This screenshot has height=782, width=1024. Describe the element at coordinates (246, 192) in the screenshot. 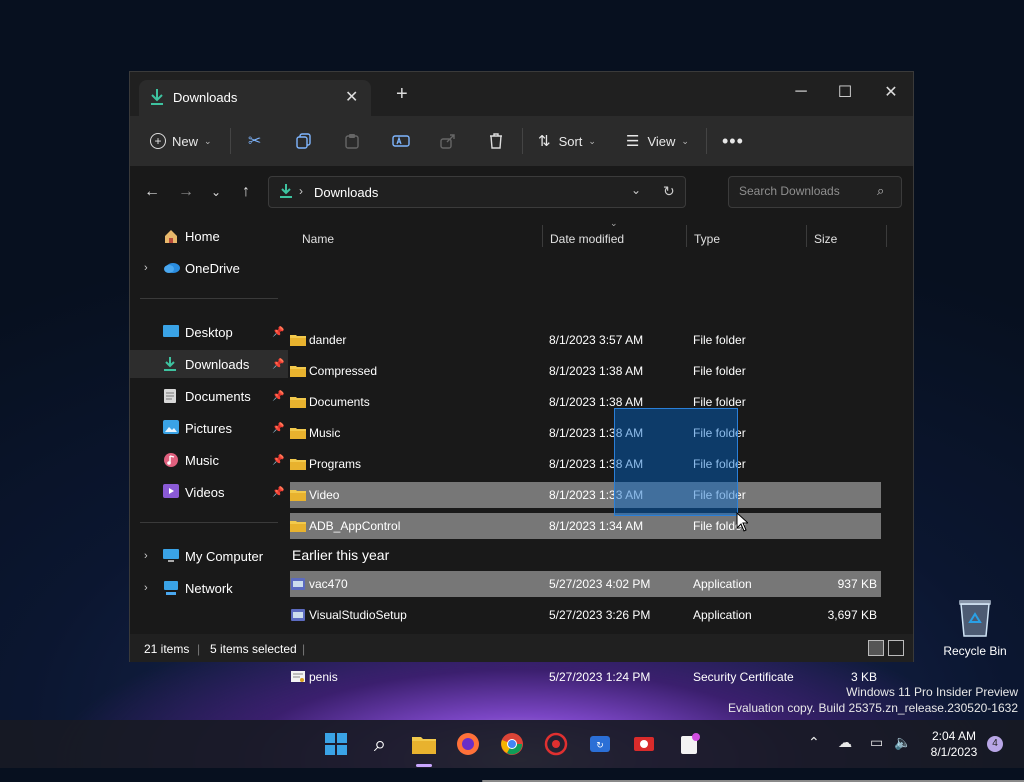

I see `up-button: ↑` at that location.